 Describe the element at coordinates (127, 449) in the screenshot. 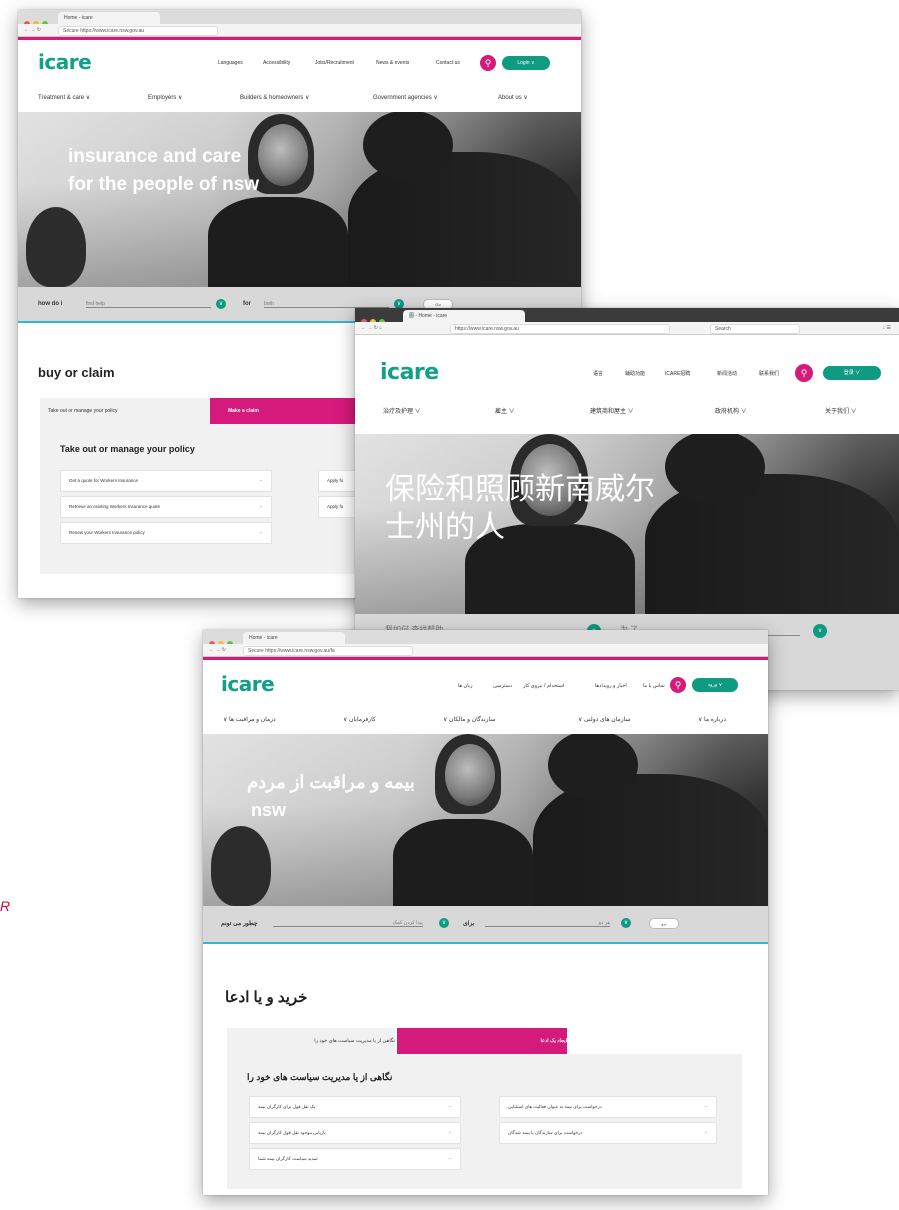

I see `panel-title: Take out or manage your policy` at that location.